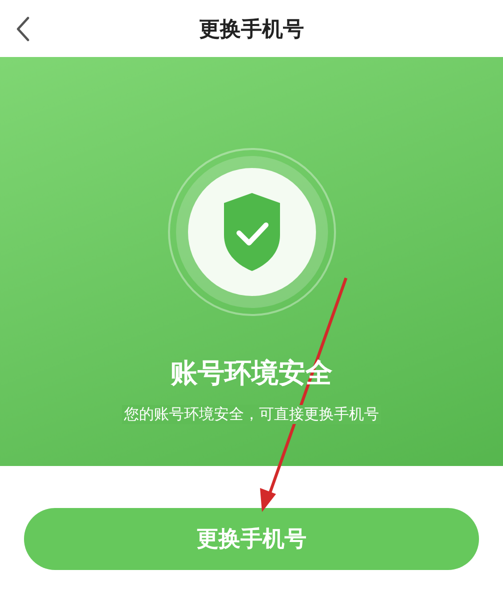  I want to click on change-phone-button: 更换手机号, so click(251, 539).